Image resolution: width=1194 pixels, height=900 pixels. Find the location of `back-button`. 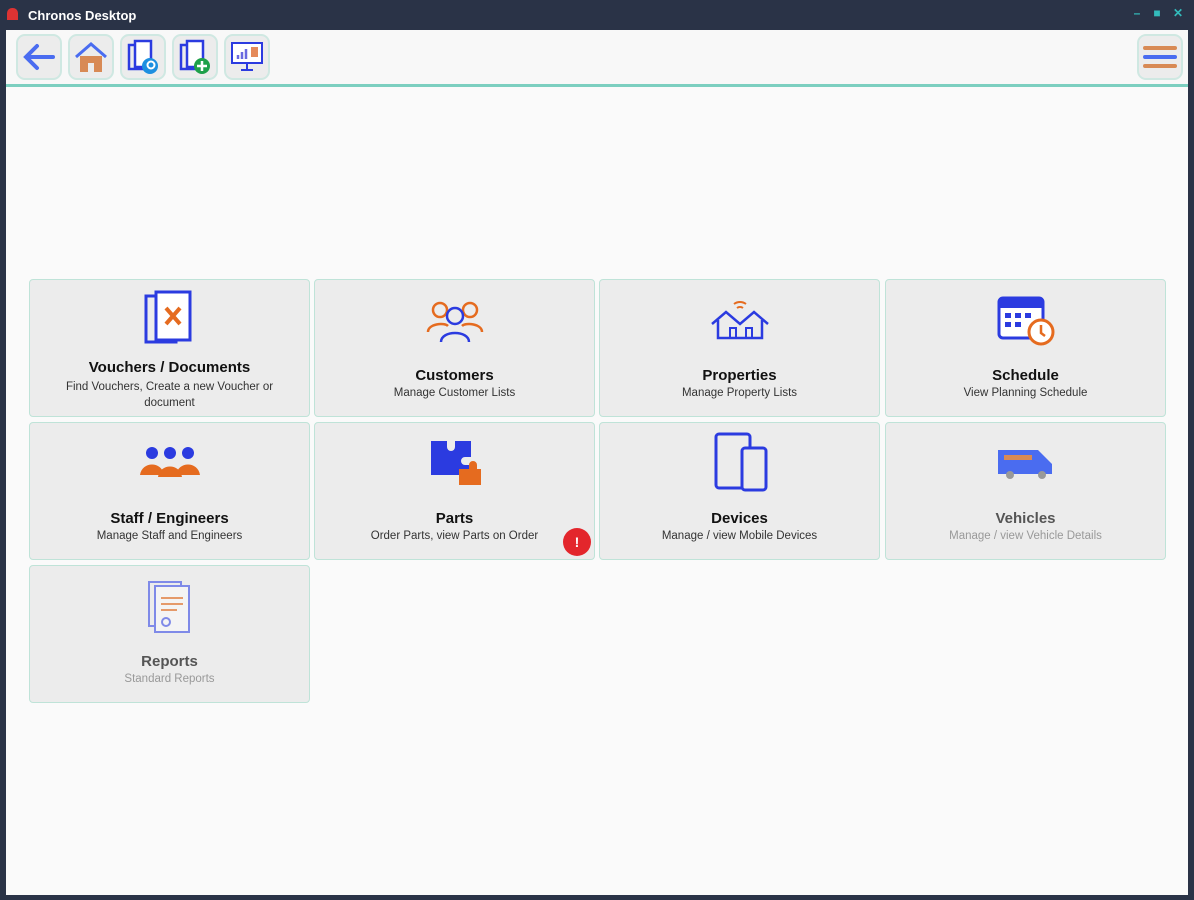

back-button is located at coordinates (39, 57).